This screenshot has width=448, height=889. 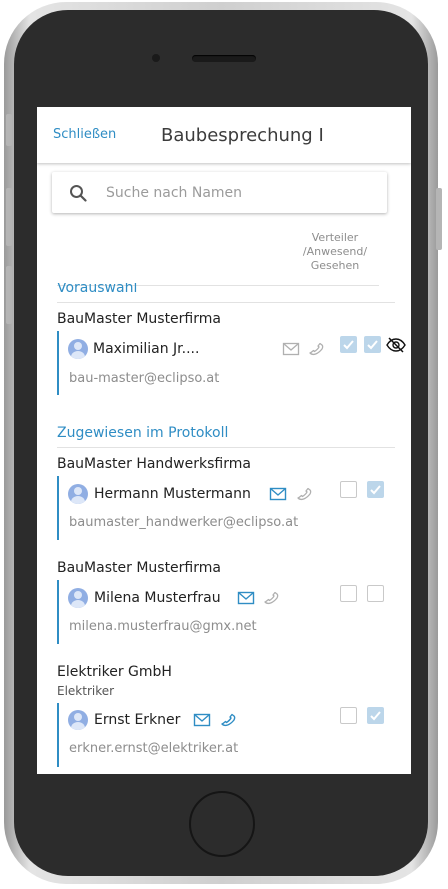 What do you see at coordinates (86, 691) in the screenshot?
I see `company-role: Elektriker` at bounding box center [86, 691].